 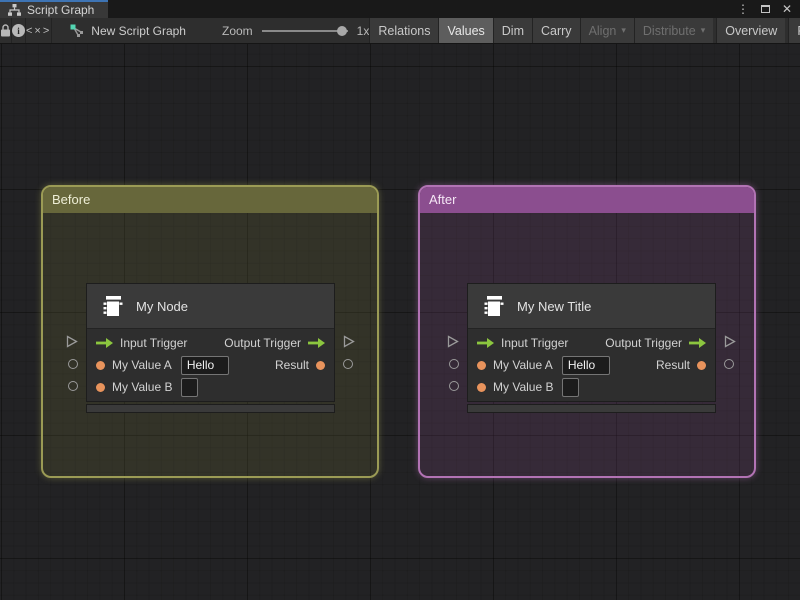 I want to click on group-before-title: Before, so click(x=71, y=199).